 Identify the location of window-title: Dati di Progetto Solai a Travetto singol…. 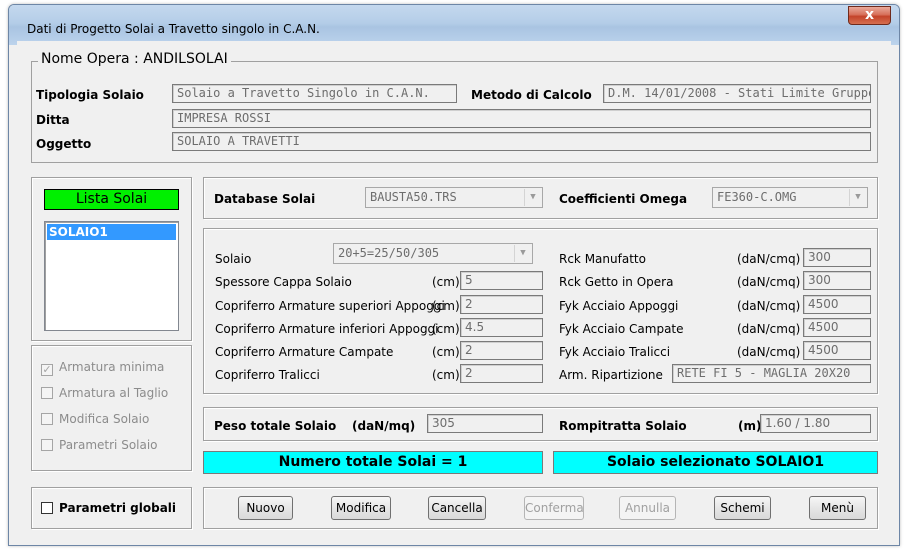
(173, 29).